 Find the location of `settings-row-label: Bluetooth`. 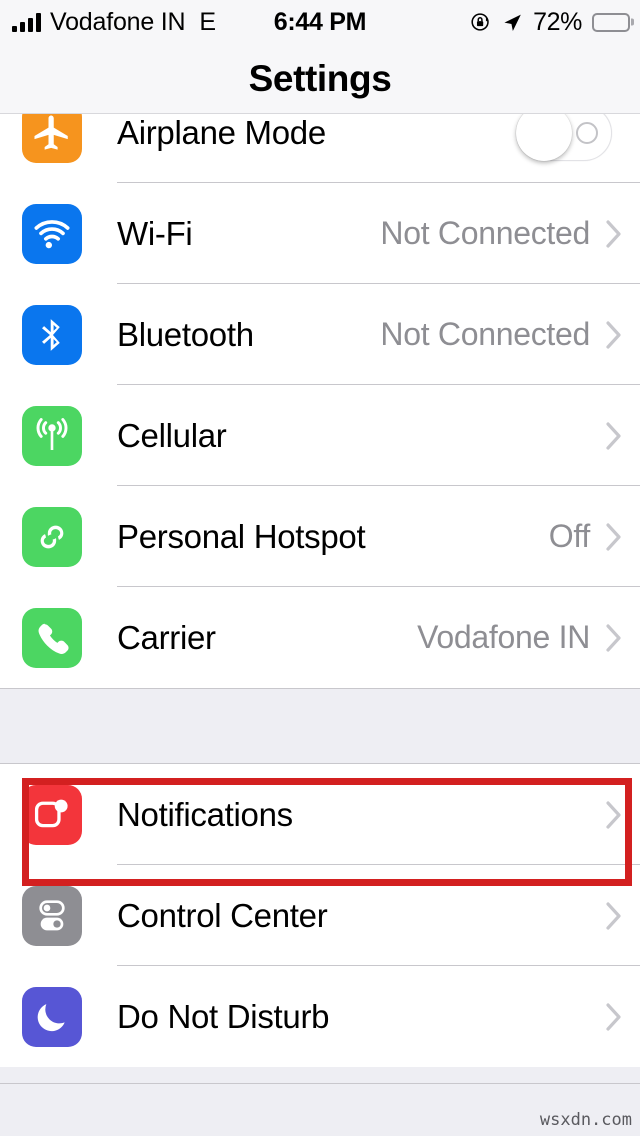

settings-row-label: Bluetooth is located at coordinates (185, 334).